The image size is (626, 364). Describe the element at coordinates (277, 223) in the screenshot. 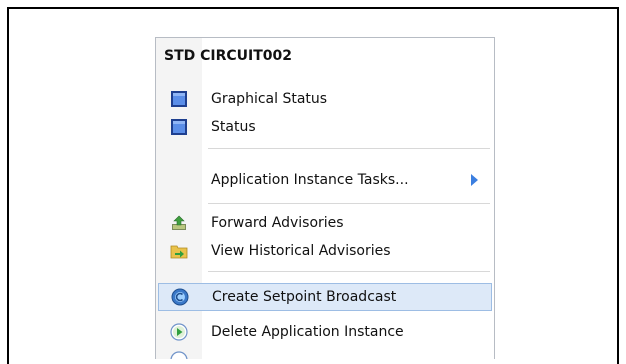

I see `menu-item-label: Forward Advisories` at that location.